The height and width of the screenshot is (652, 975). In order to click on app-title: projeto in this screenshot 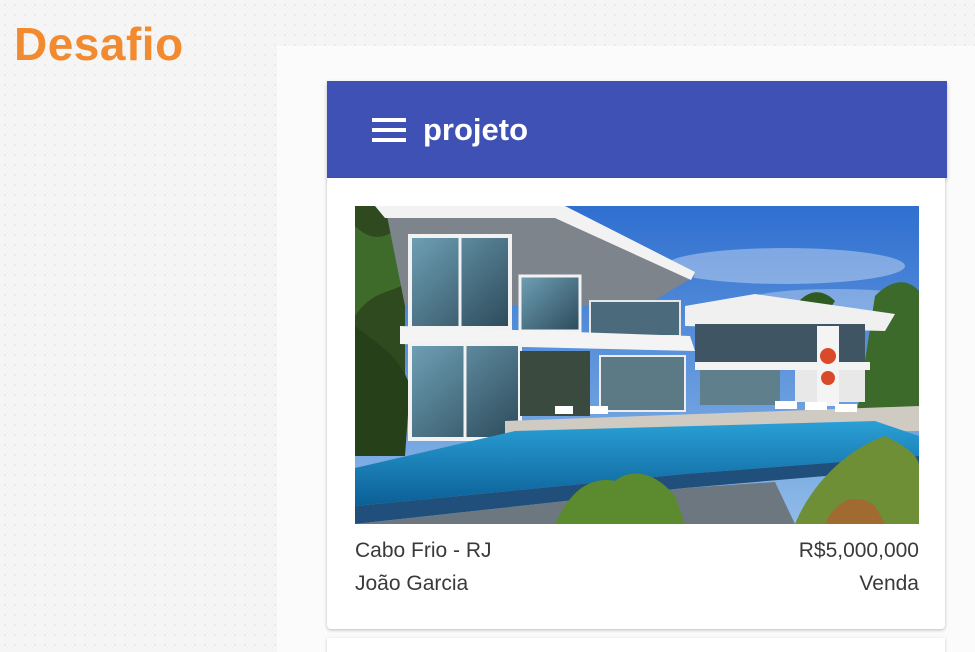, I will do `click(476, 129)`.